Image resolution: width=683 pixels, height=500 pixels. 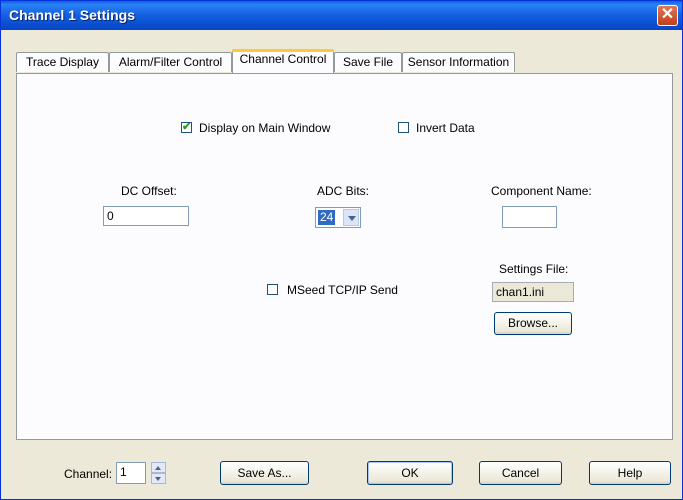 What do you see at coordinates (158, 478) in the screenshot?
I see `spin-down-icon` at bounding box center [158, 478].